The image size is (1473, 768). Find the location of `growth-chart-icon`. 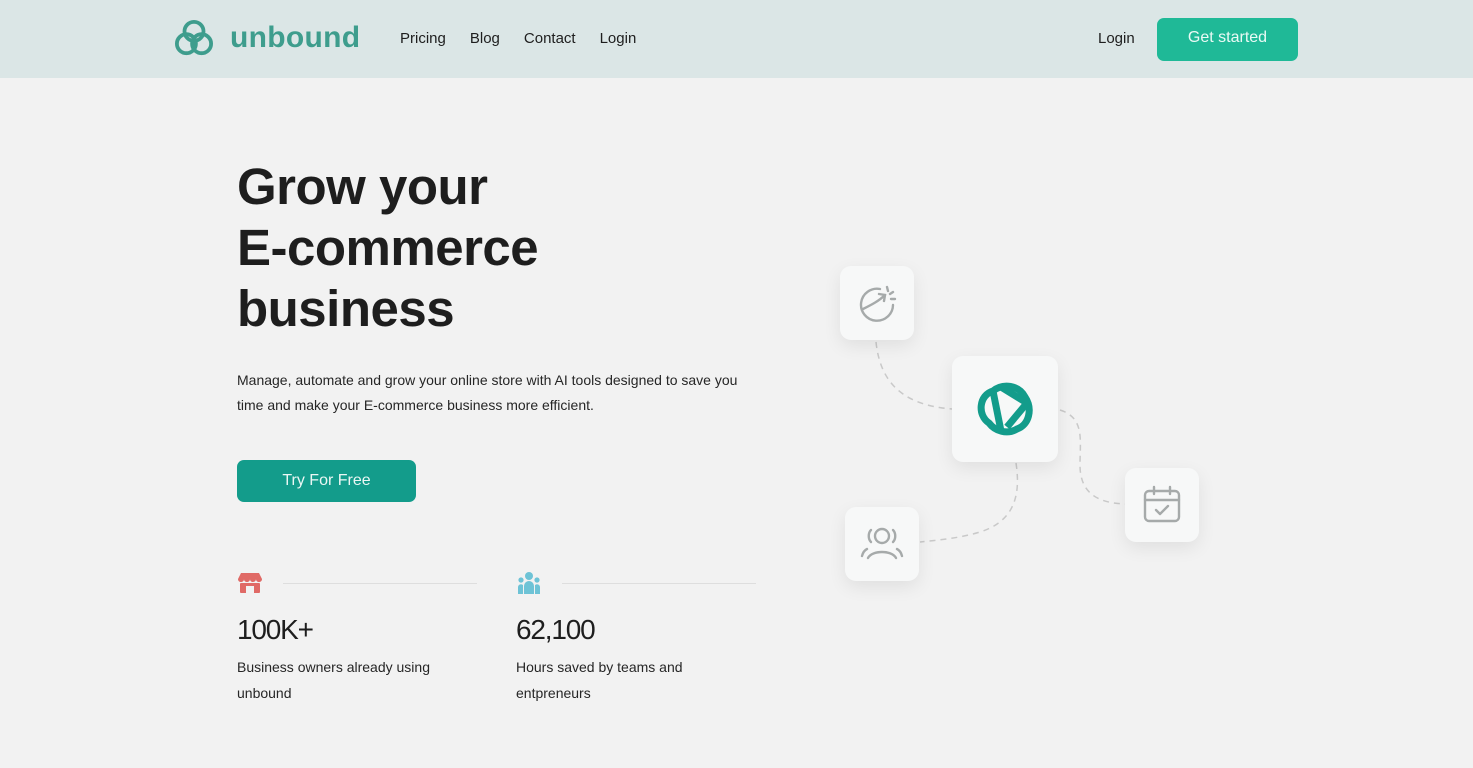

growth-chart-icon is located at coordinates (878, 303).